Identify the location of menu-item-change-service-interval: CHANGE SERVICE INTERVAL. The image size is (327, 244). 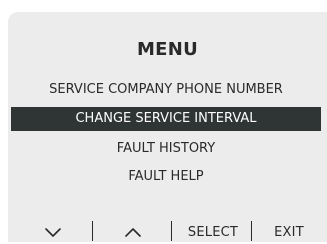
(166, 119).